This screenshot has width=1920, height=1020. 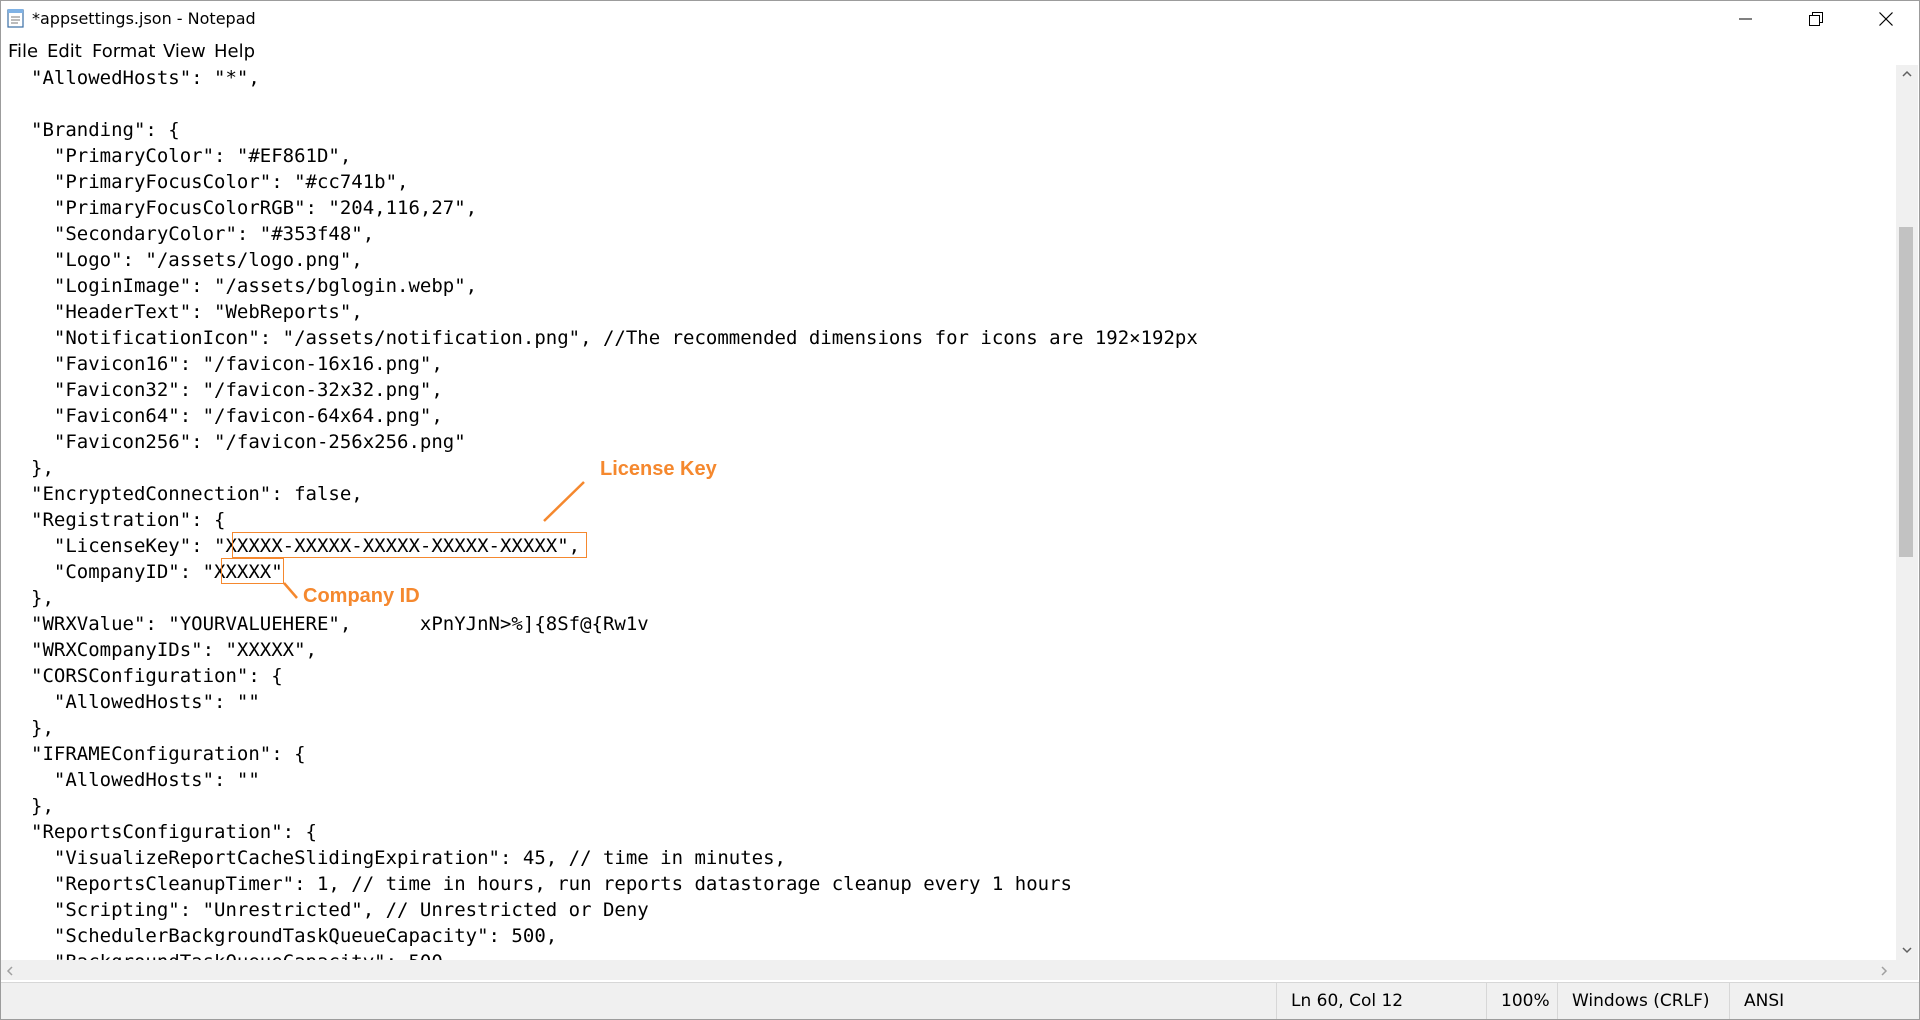 I want to click on text-line: "IFRAMEConfiguration": {, so click(x=168, y=754).